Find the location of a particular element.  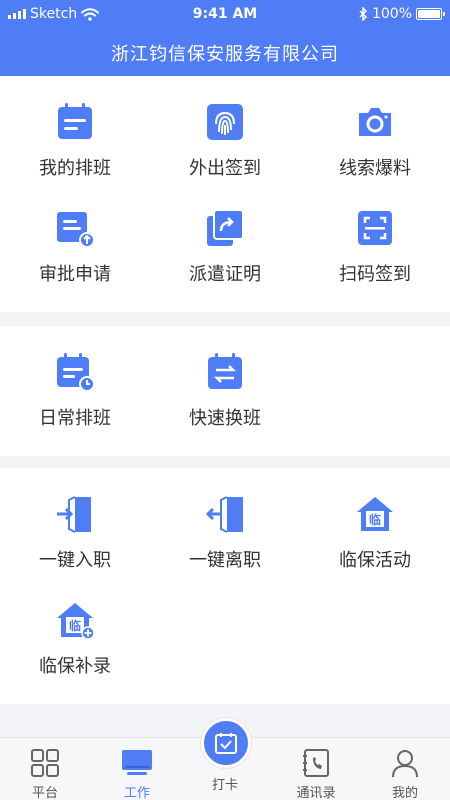

tab-platform: 平台 is located at coordinates (45, 769).